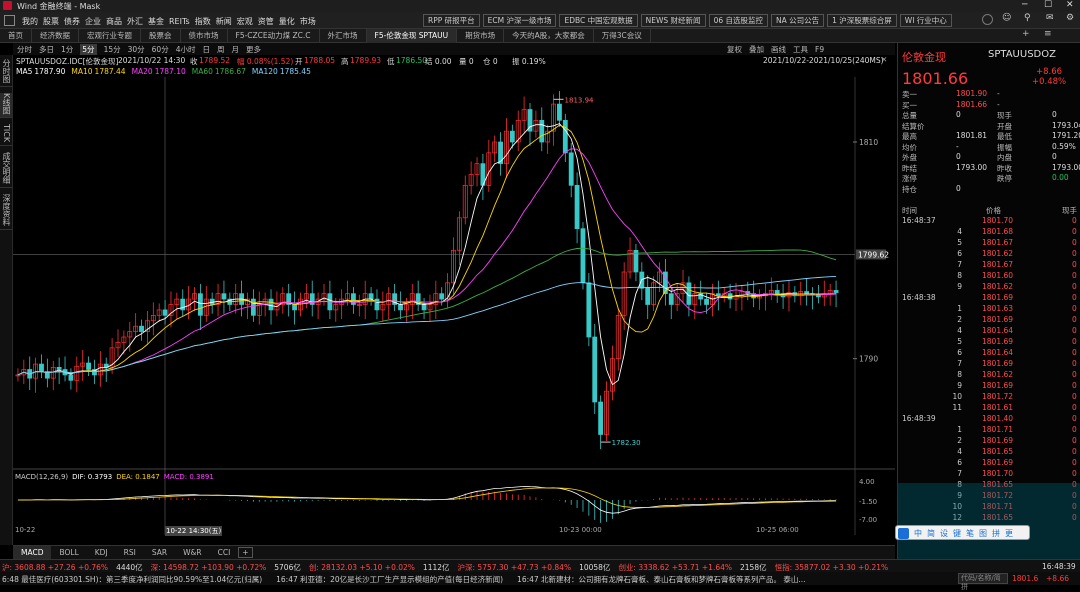  Describe the element at coordinates (16, 36) in the screenshot. I see `document-tab: 首页` at that location.